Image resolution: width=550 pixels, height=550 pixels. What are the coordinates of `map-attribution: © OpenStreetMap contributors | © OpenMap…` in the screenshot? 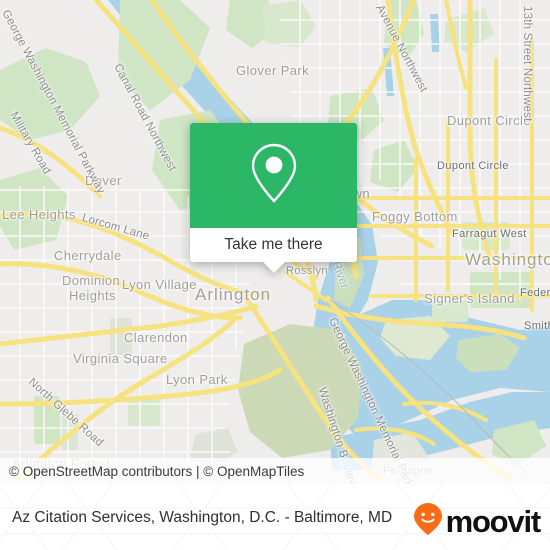 It's located at (275, 471).